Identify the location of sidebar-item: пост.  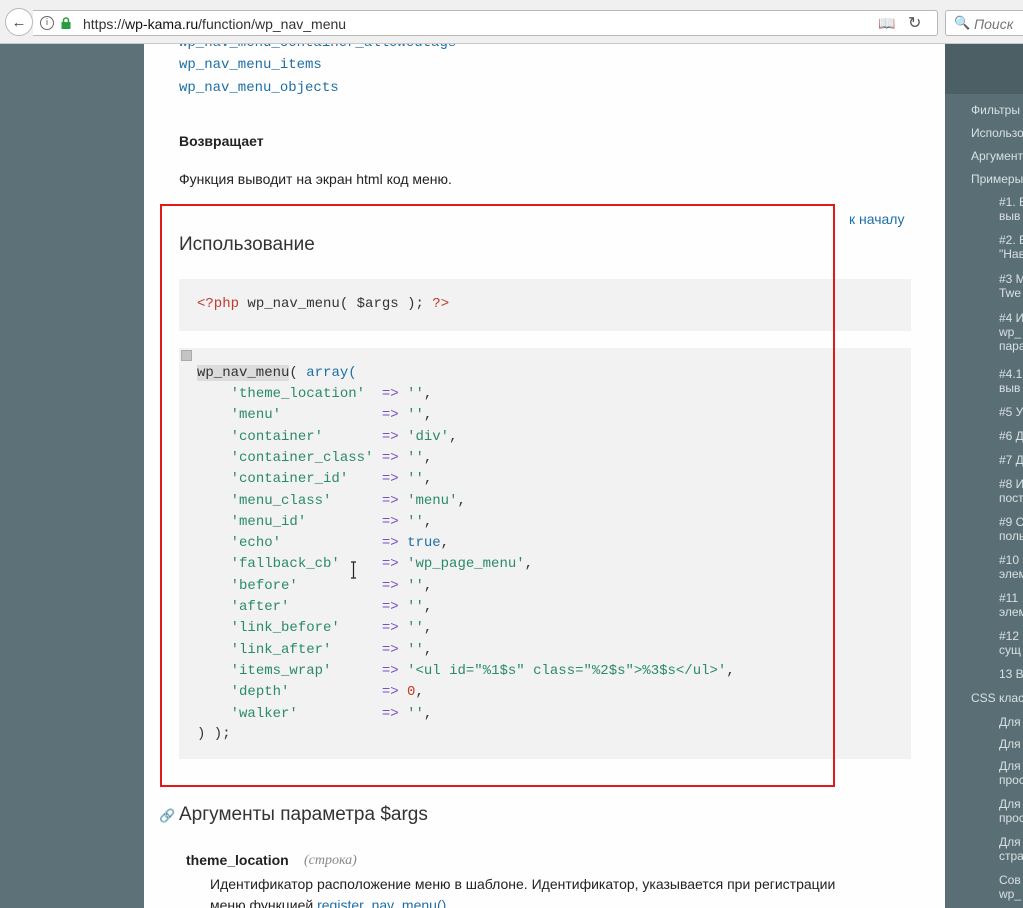
(1011, 498).